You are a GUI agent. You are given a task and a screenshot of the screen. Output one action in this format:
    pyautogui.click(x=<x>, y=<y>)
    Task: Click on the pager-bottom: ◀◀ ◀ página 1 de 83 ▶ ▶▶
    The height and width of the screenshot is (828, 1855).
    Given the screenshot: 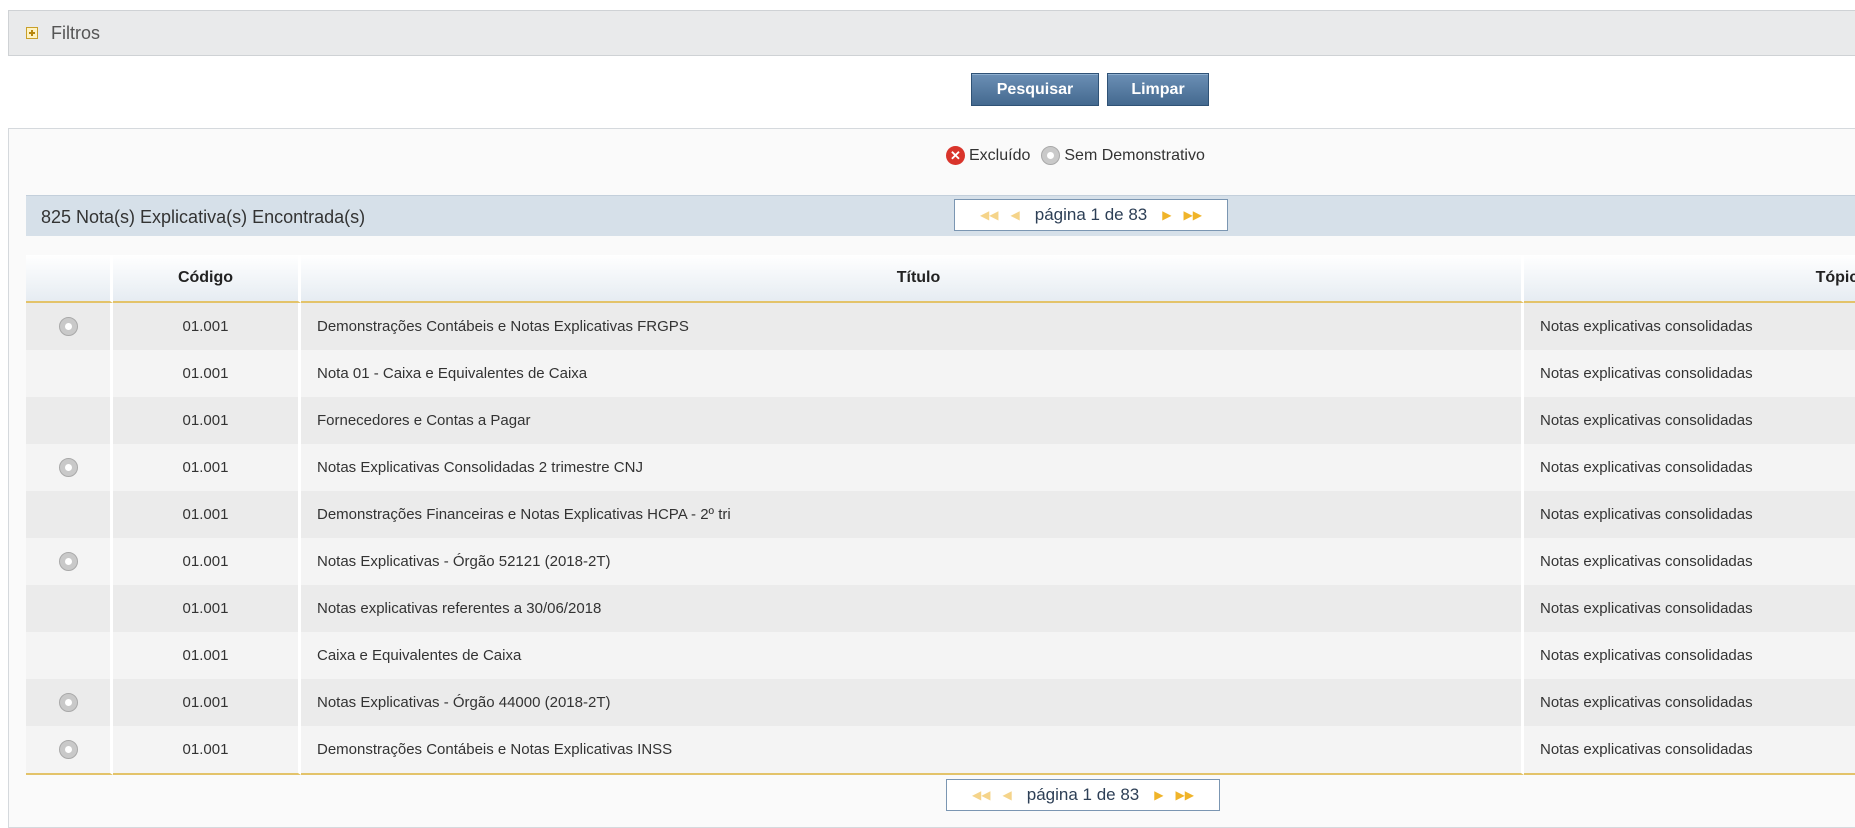 What is the action you would take?
    pyautogui.click(x=1083, y=795)
    